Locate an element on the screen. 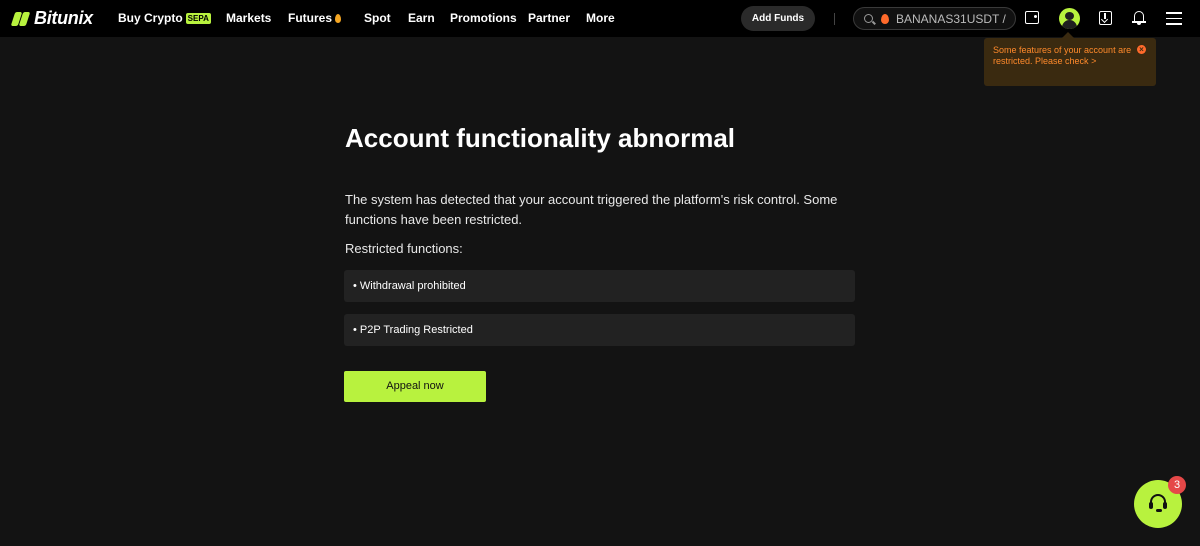 Image resolution: width=1200 pixels, height=546 pixels. nav-promotions: Promotions is located at coordinates (483, 18).